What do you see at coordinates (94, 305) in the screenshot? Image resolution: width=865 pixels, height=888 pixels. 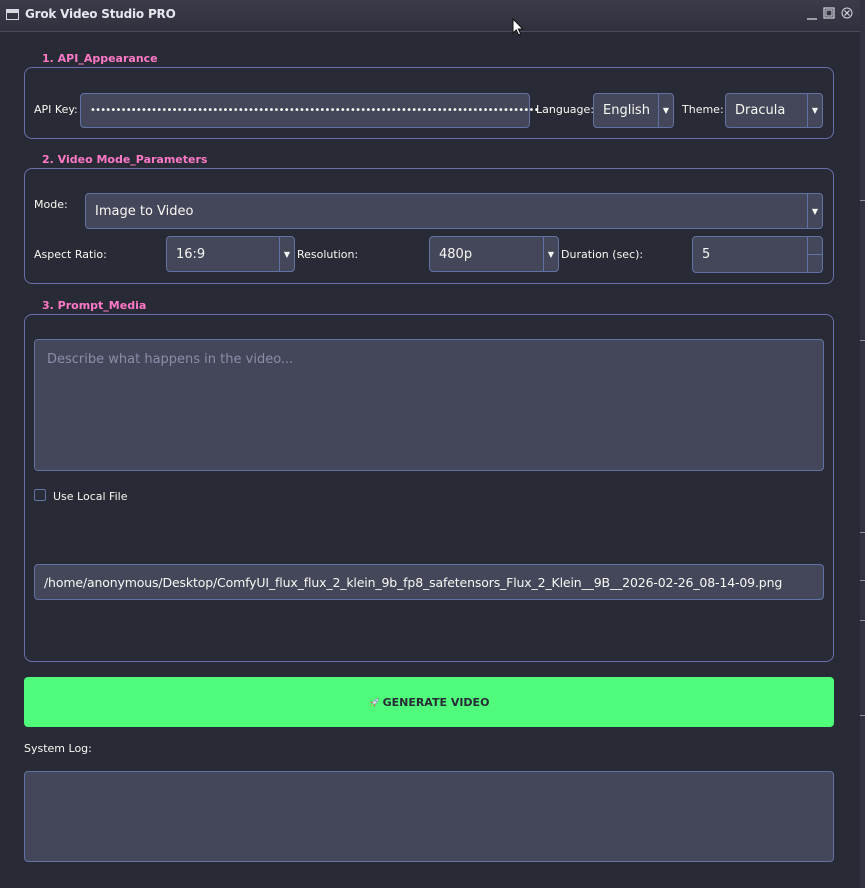 I see `prompt-media-group-title: 3. Prompt_Media` at bounding box center [94, 305].